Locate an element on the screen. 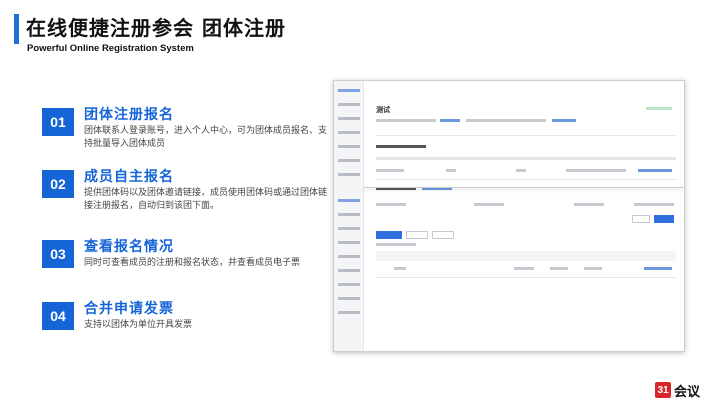  feature-view-status: 03 查看报名情况 同时可查看成员的注册和报名状态，并查看成员电子票 is located at coordinates (187, 261).